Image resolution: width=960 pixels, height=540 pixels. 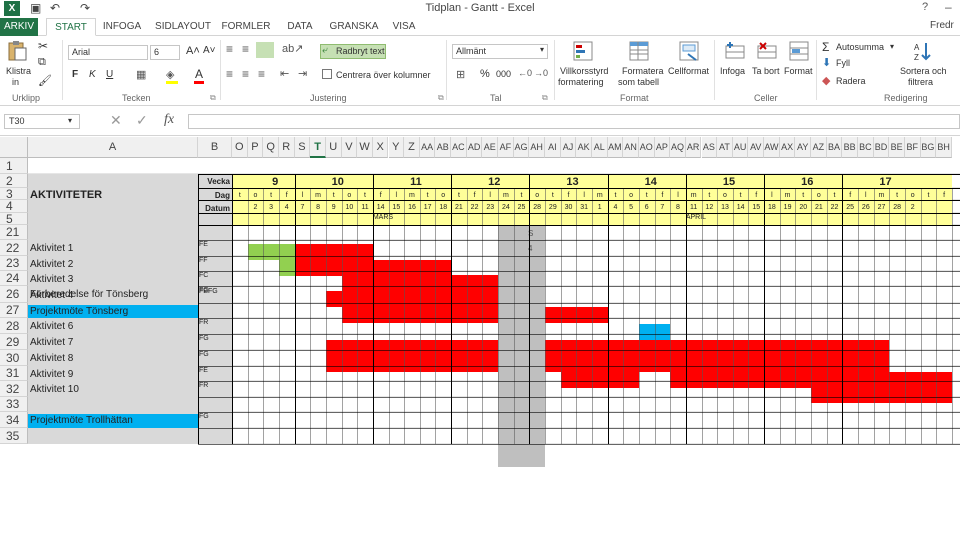 What do you see at coordinates (583, 51) in the screenshot?
I see `conditional-formatting-icon` at bounding box center [583, 51].